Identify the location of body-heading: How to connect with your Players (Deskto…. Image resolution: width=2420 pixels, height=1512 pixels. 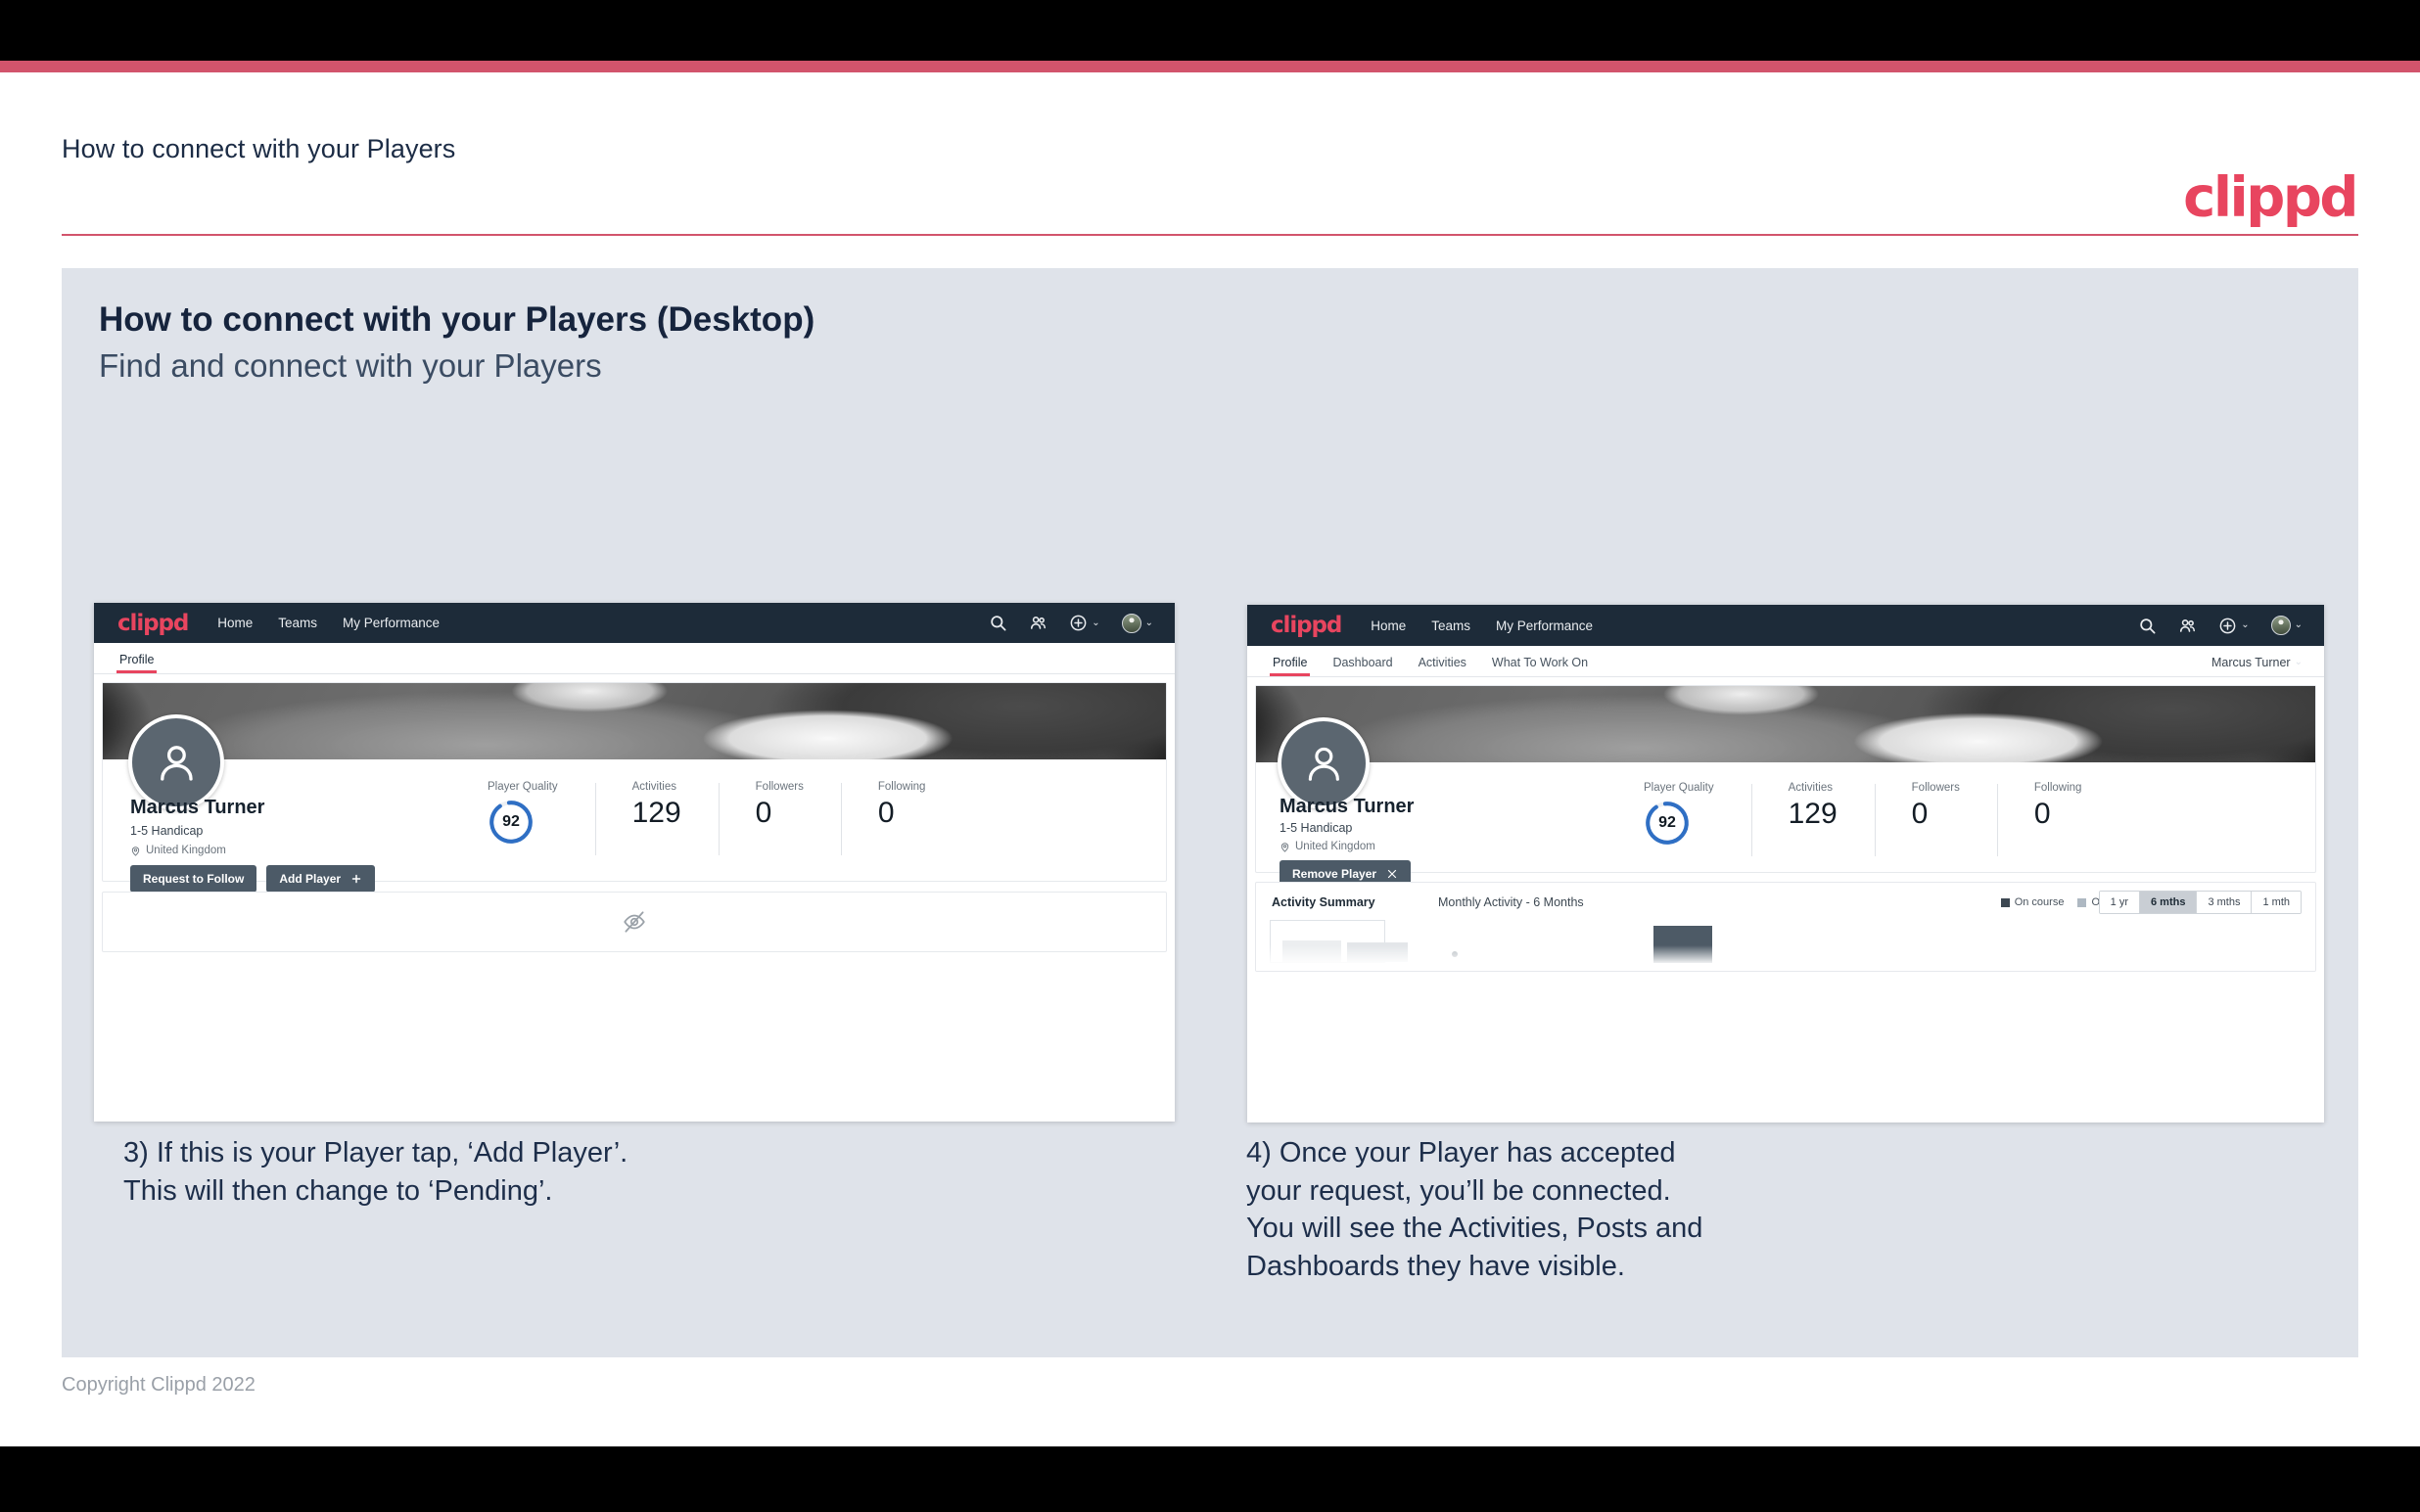
(457, 319).